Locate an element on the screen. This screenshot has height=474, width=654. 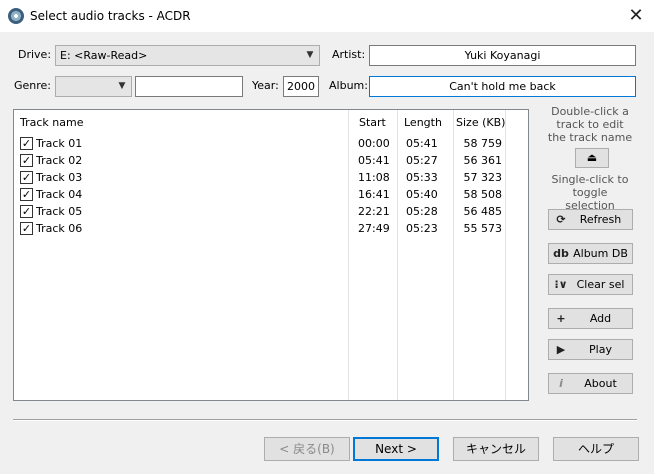
year-field: 2000 is located at coordinates (301, 86).